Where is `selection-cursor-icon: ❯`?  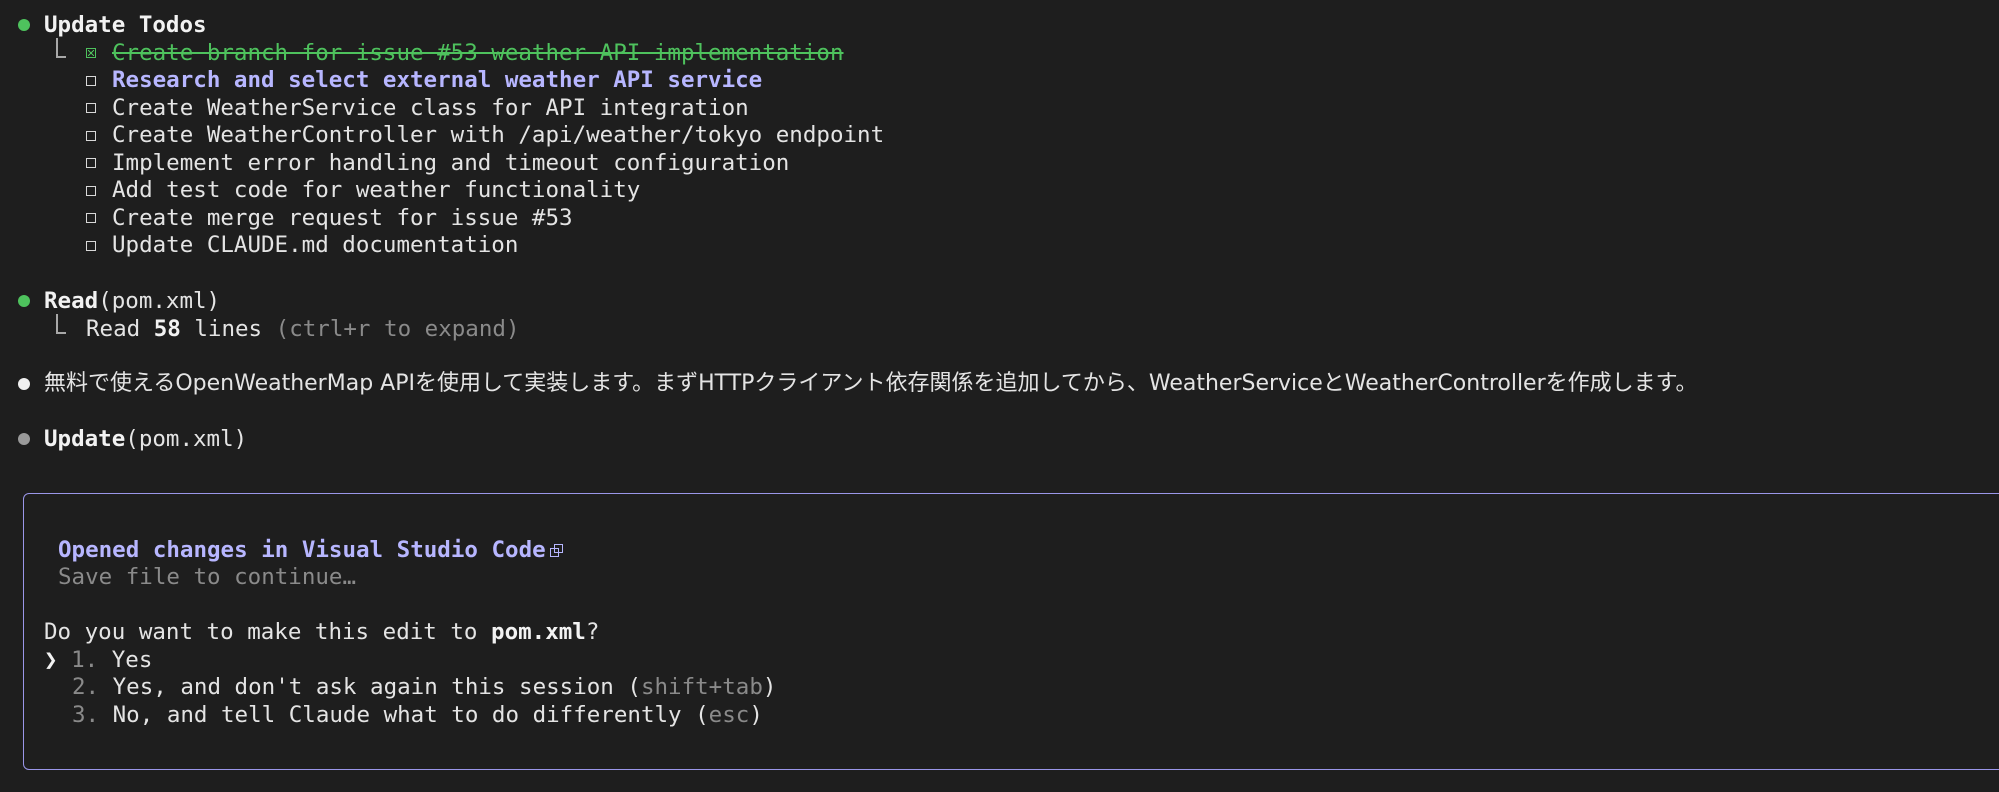 selection-cursor-icon: ❯ is located at coordinates (51, 660).